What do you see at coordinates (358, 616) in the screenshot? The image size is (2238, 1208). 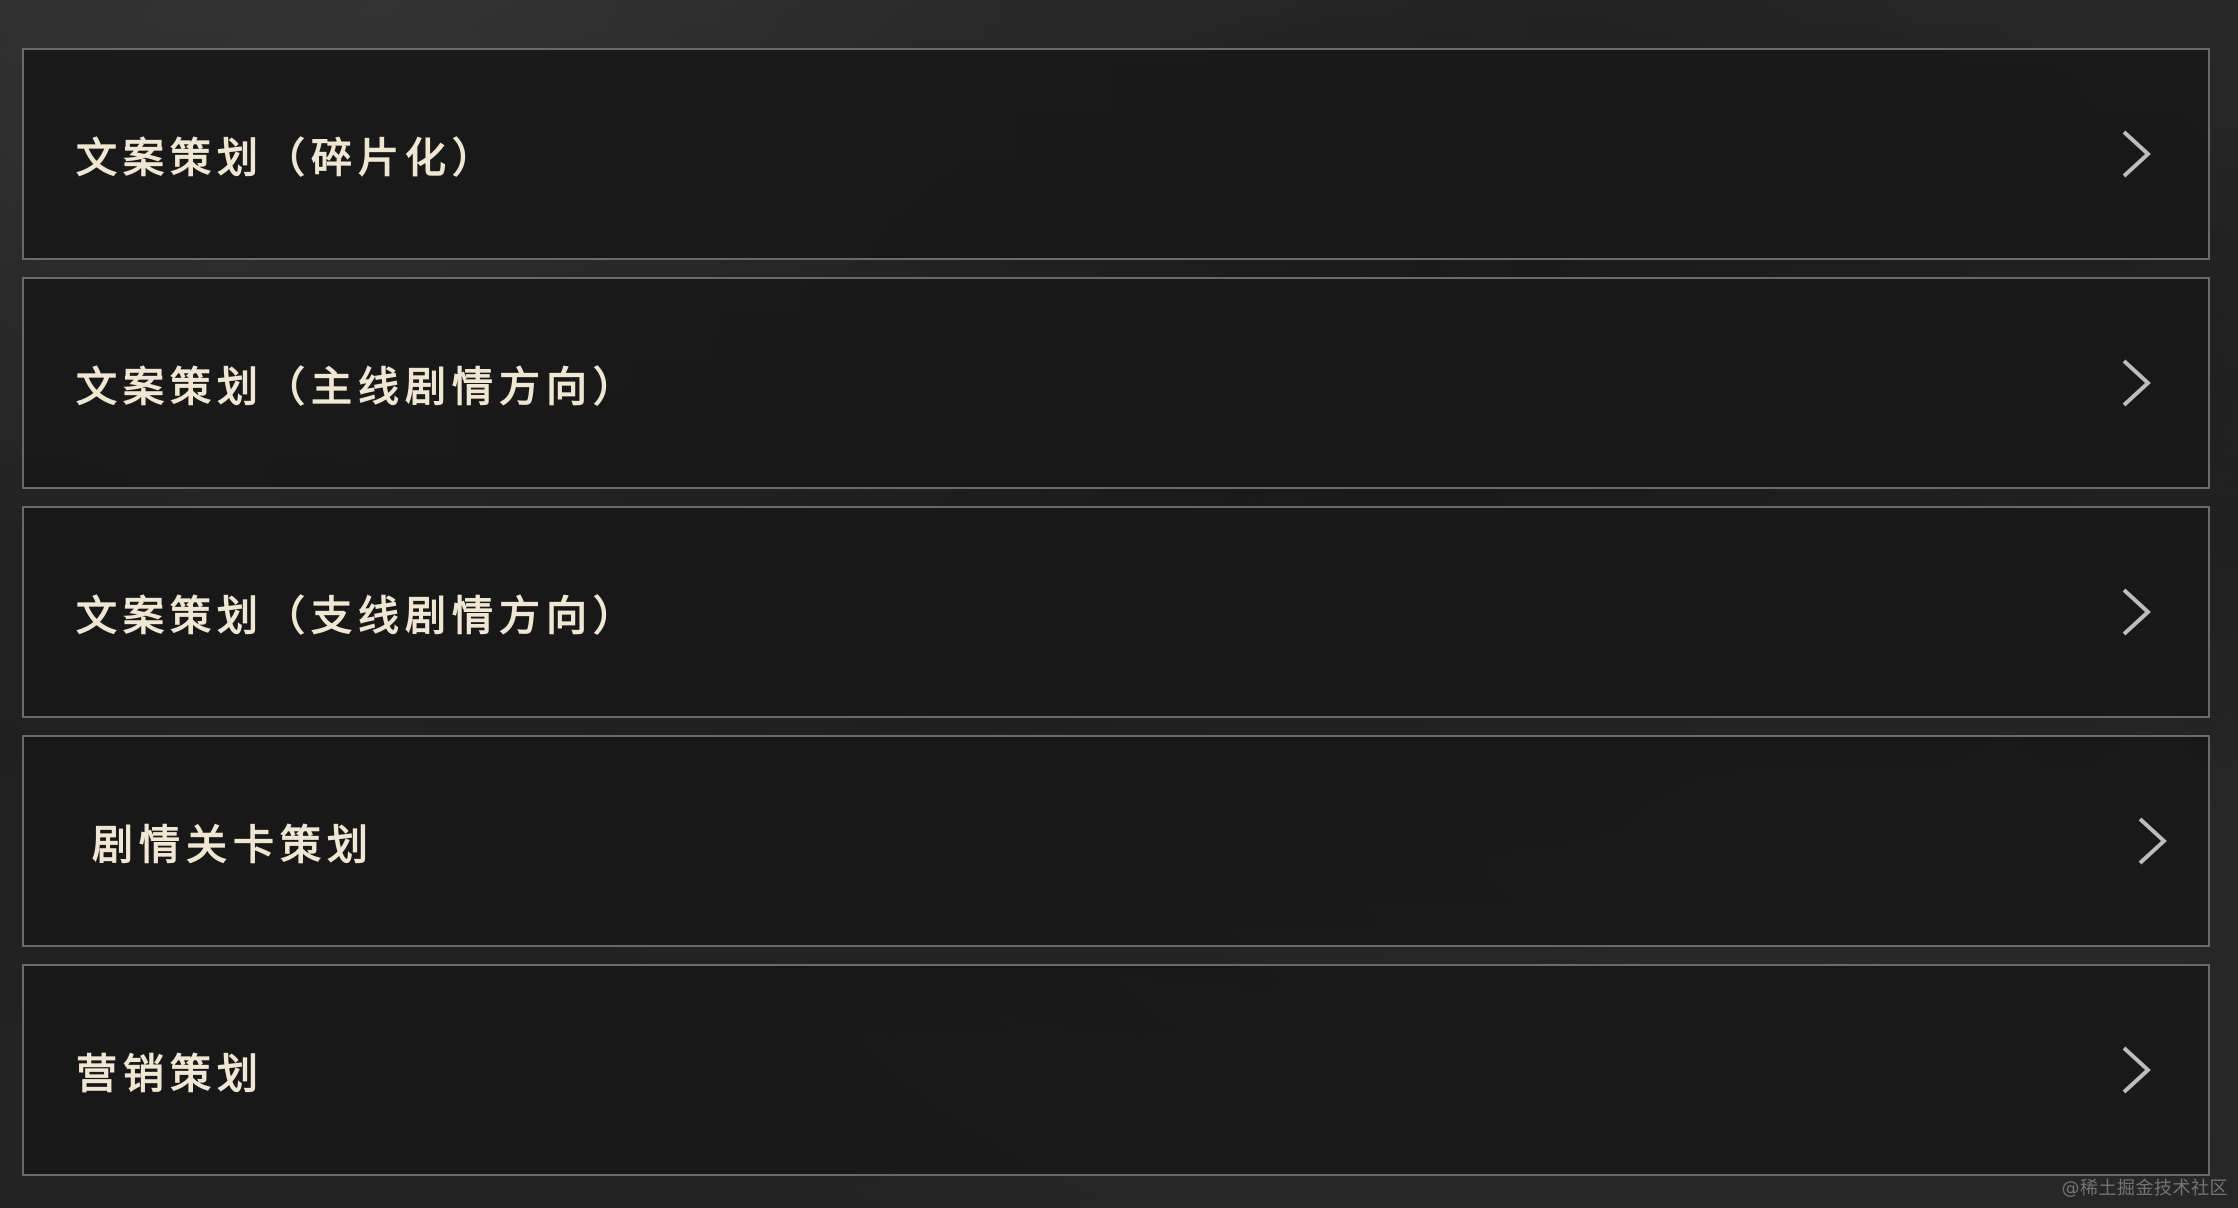 I see `menu-item-label: 文案策划（支线剧情方向）` at bounding box center [358, 616].